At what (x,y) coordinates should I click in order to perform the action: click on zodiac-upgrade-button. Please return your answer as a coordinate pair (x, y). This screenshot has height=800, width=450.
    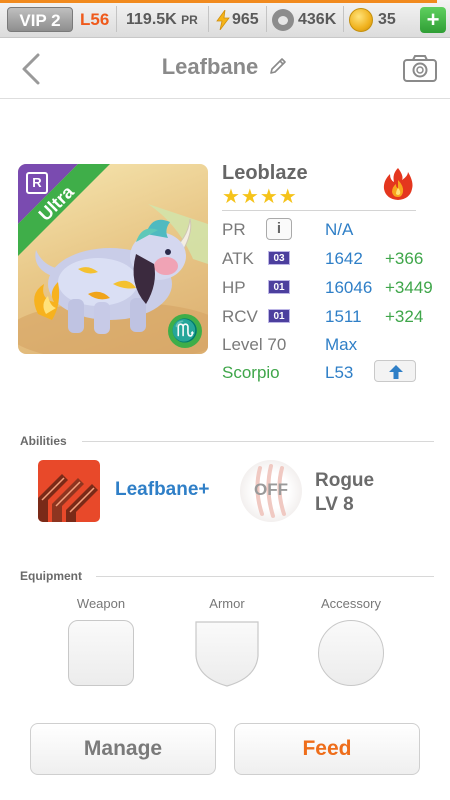
    Looking at the image, I should click on (395, 371).